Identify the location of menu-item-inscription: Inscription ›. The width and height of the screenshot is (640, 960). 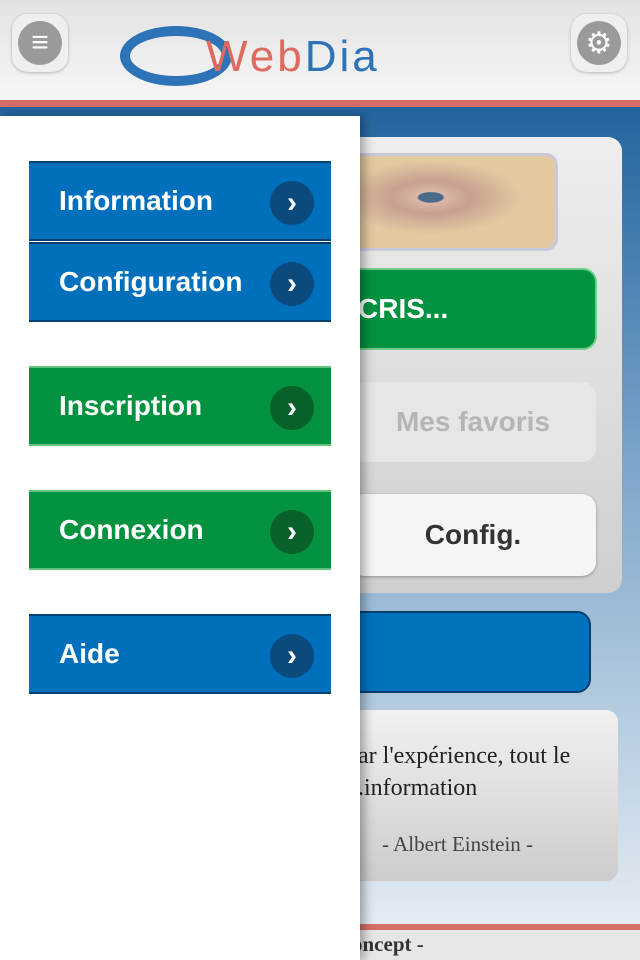
(180, 406).